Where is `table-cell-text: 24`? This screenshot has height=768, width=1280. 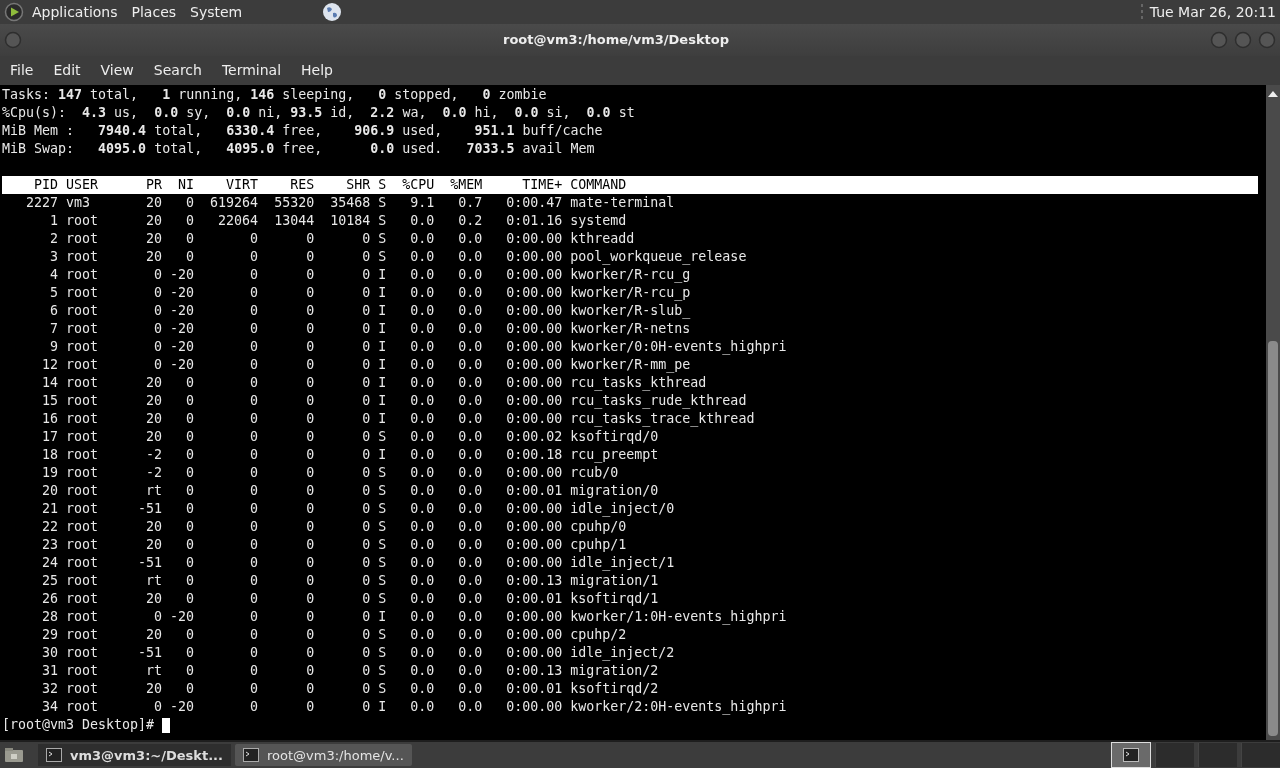
table-cell-text: 24 is located at coordinates (50, 562).